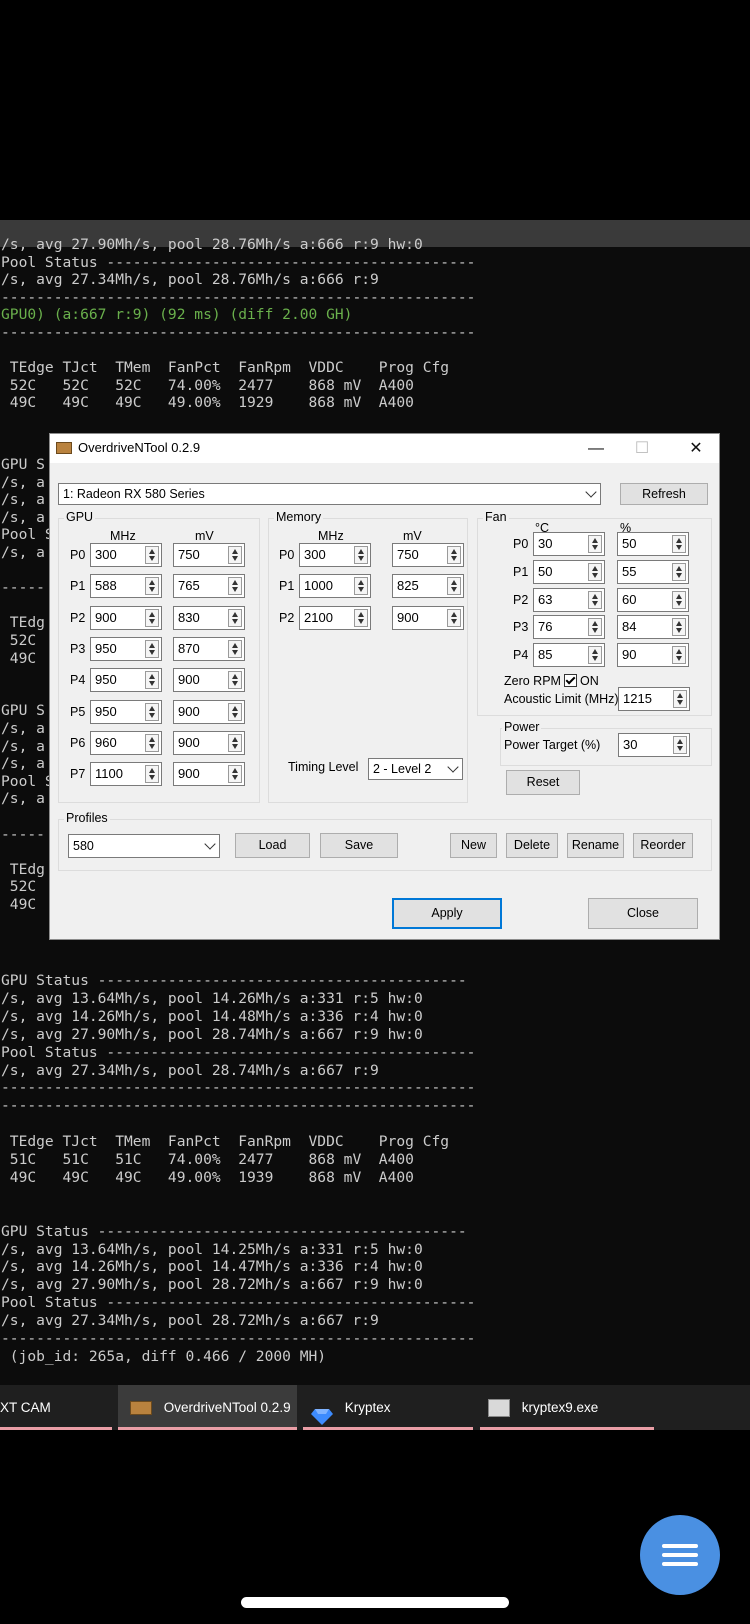  What do you see at coordinates (56, 1407) in the screenshot?
I see `taskbar-item-xtcam: XT CAM` at bounding box center [56, 1407].